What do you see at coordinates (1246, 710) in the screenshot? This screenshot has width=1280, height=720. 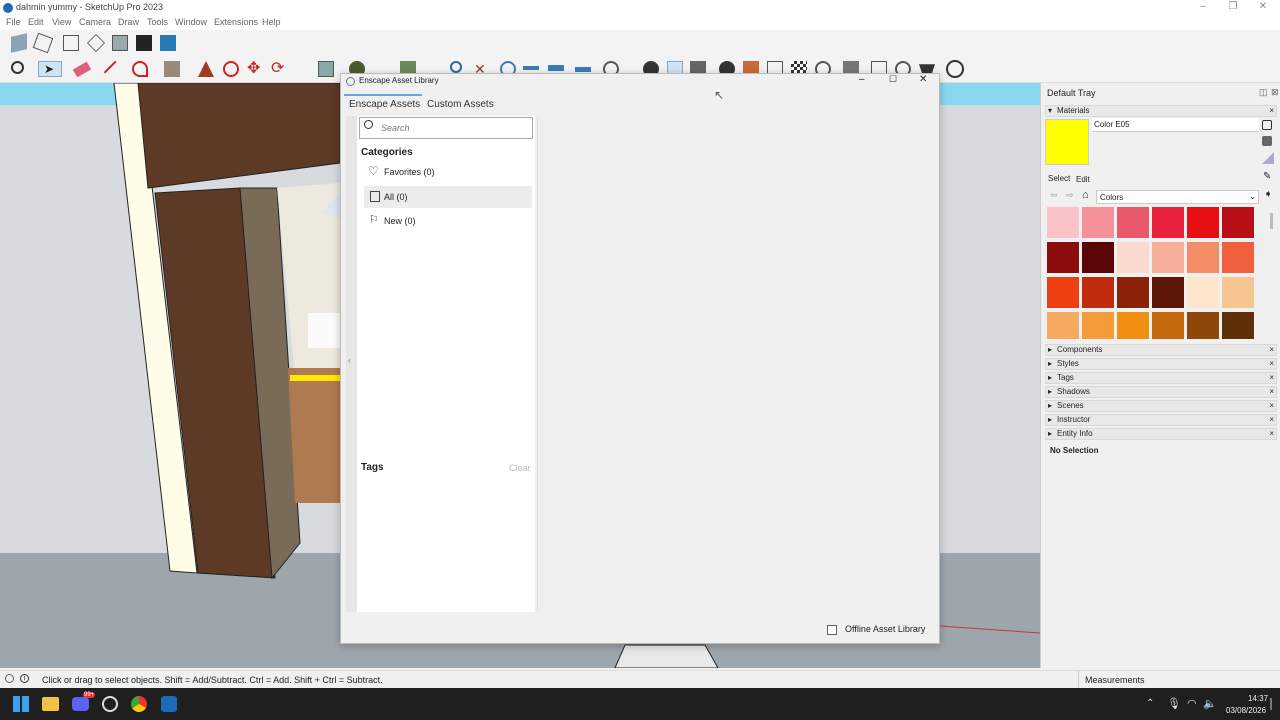 I see `clock-date: 03/08/2026` at bounding box center [1246, 710].